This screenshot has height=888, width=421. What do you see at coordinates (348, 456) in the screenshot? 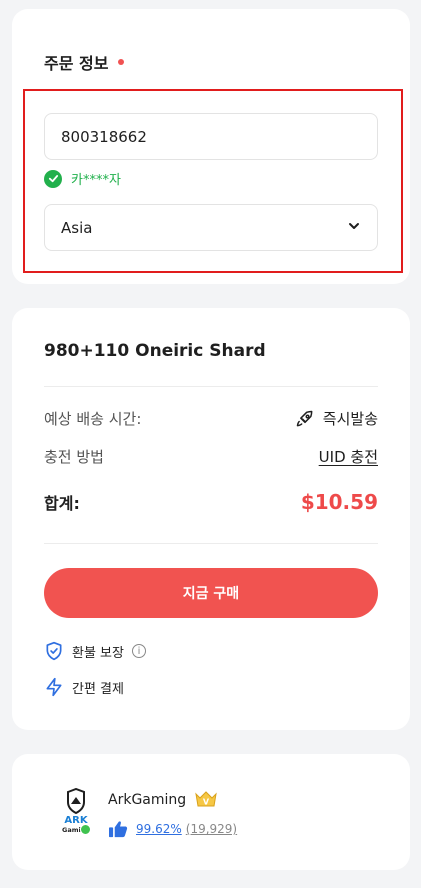
I see `method-link: UID 충전` at bounding box center [348, 456].